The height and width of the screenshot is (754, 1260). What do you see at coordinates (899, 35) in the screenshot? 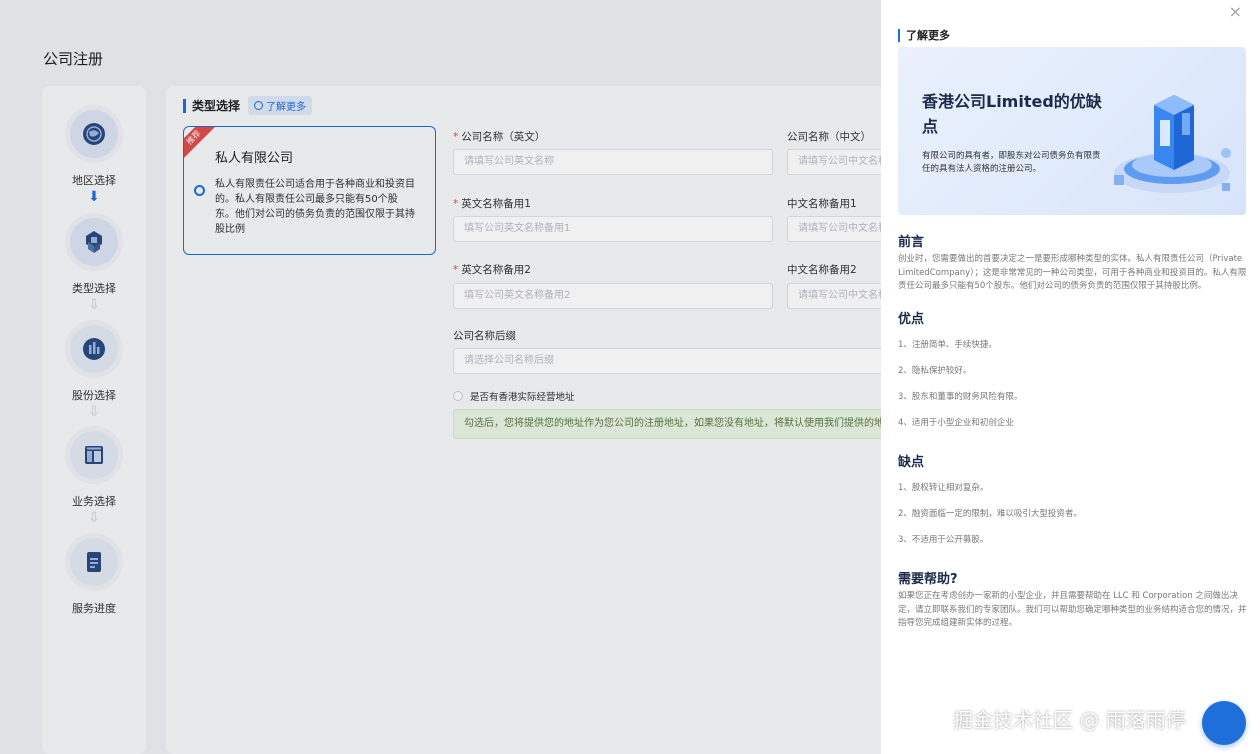
I see `drawer-accent-bar` at bounding box center [899, 35].